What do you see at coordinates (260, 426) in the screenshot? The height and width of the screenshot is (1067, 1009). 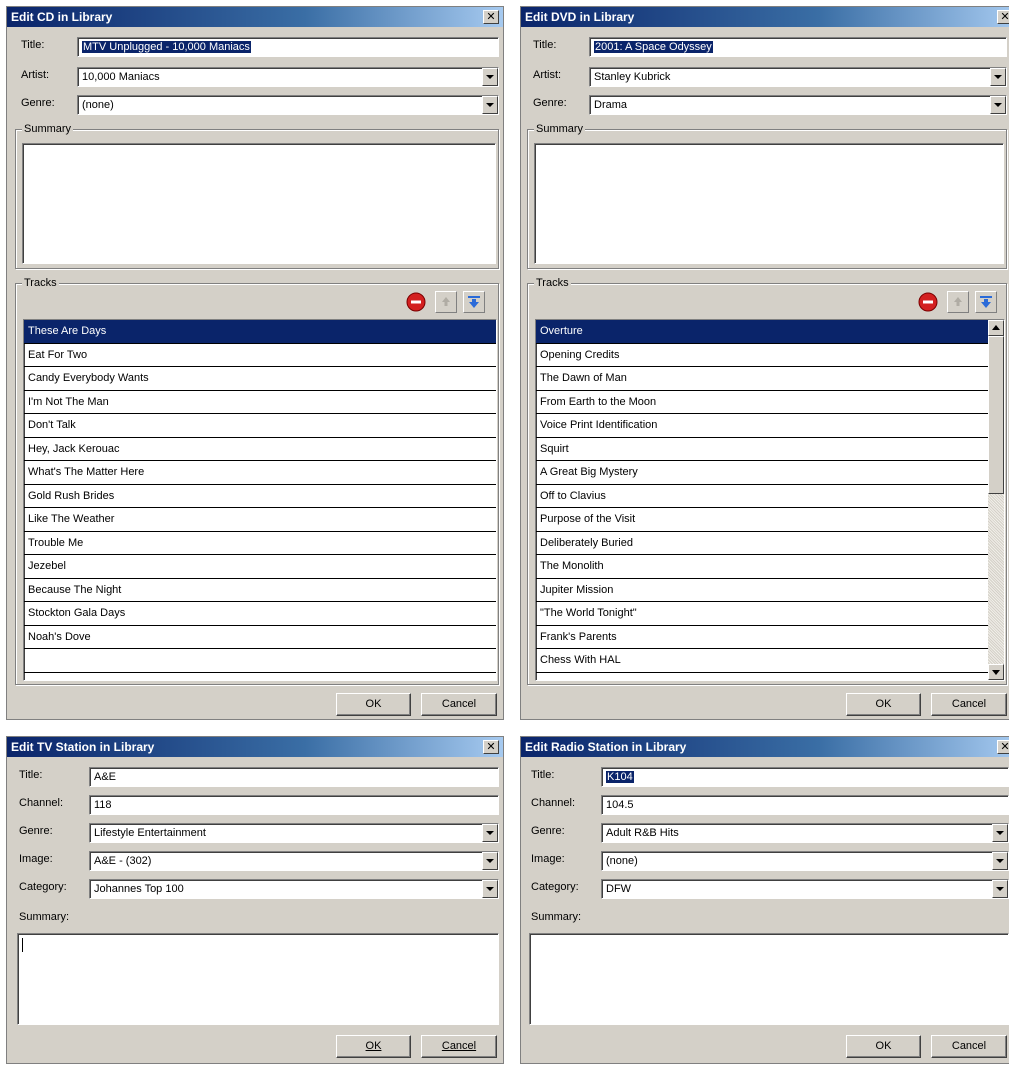 I see `list-item: Don't Talk` at bounding box center [260, 426].